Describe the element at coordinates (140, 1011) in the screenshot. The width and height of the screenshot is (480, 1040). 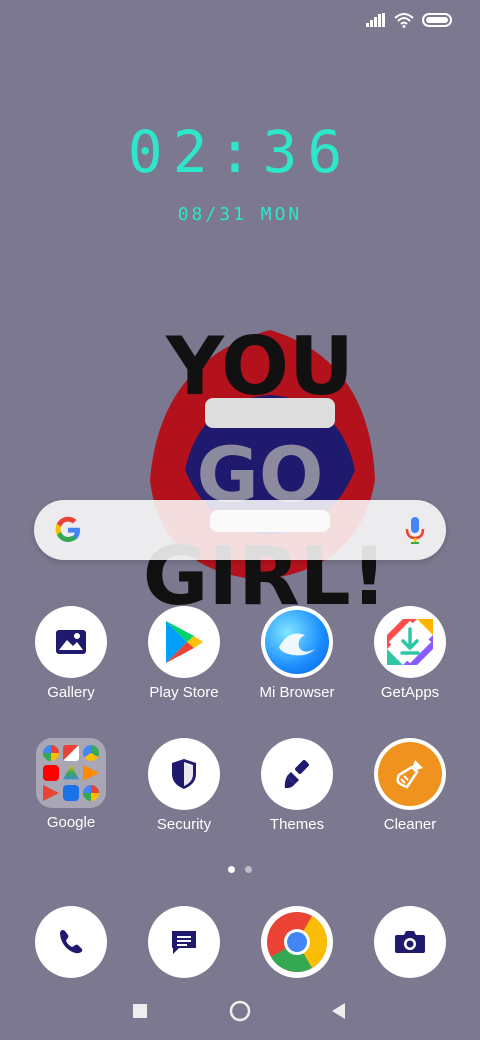
I see `recents-button` at that location.